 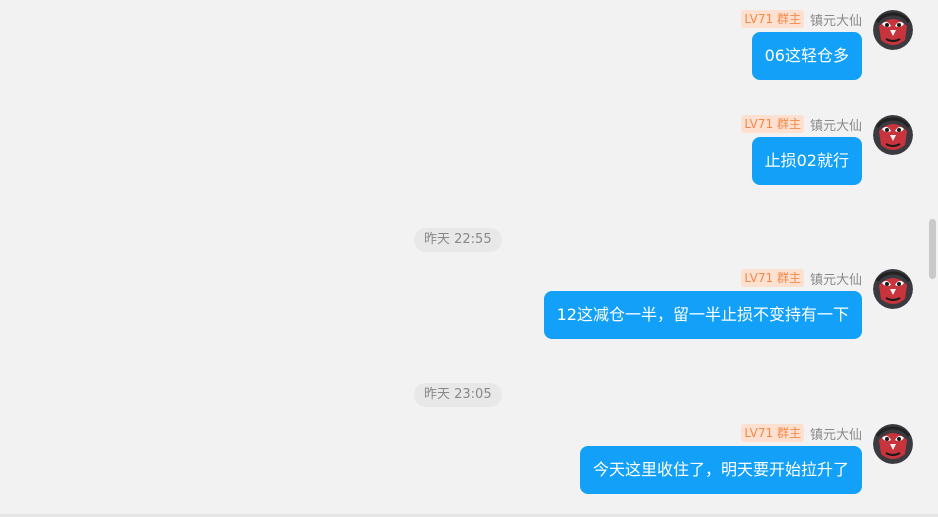 What do you see at coordinates (458, 240) in the screenshot?
I see `message-timestamp: 昨天 22:55` at bounding box center [458, 240].